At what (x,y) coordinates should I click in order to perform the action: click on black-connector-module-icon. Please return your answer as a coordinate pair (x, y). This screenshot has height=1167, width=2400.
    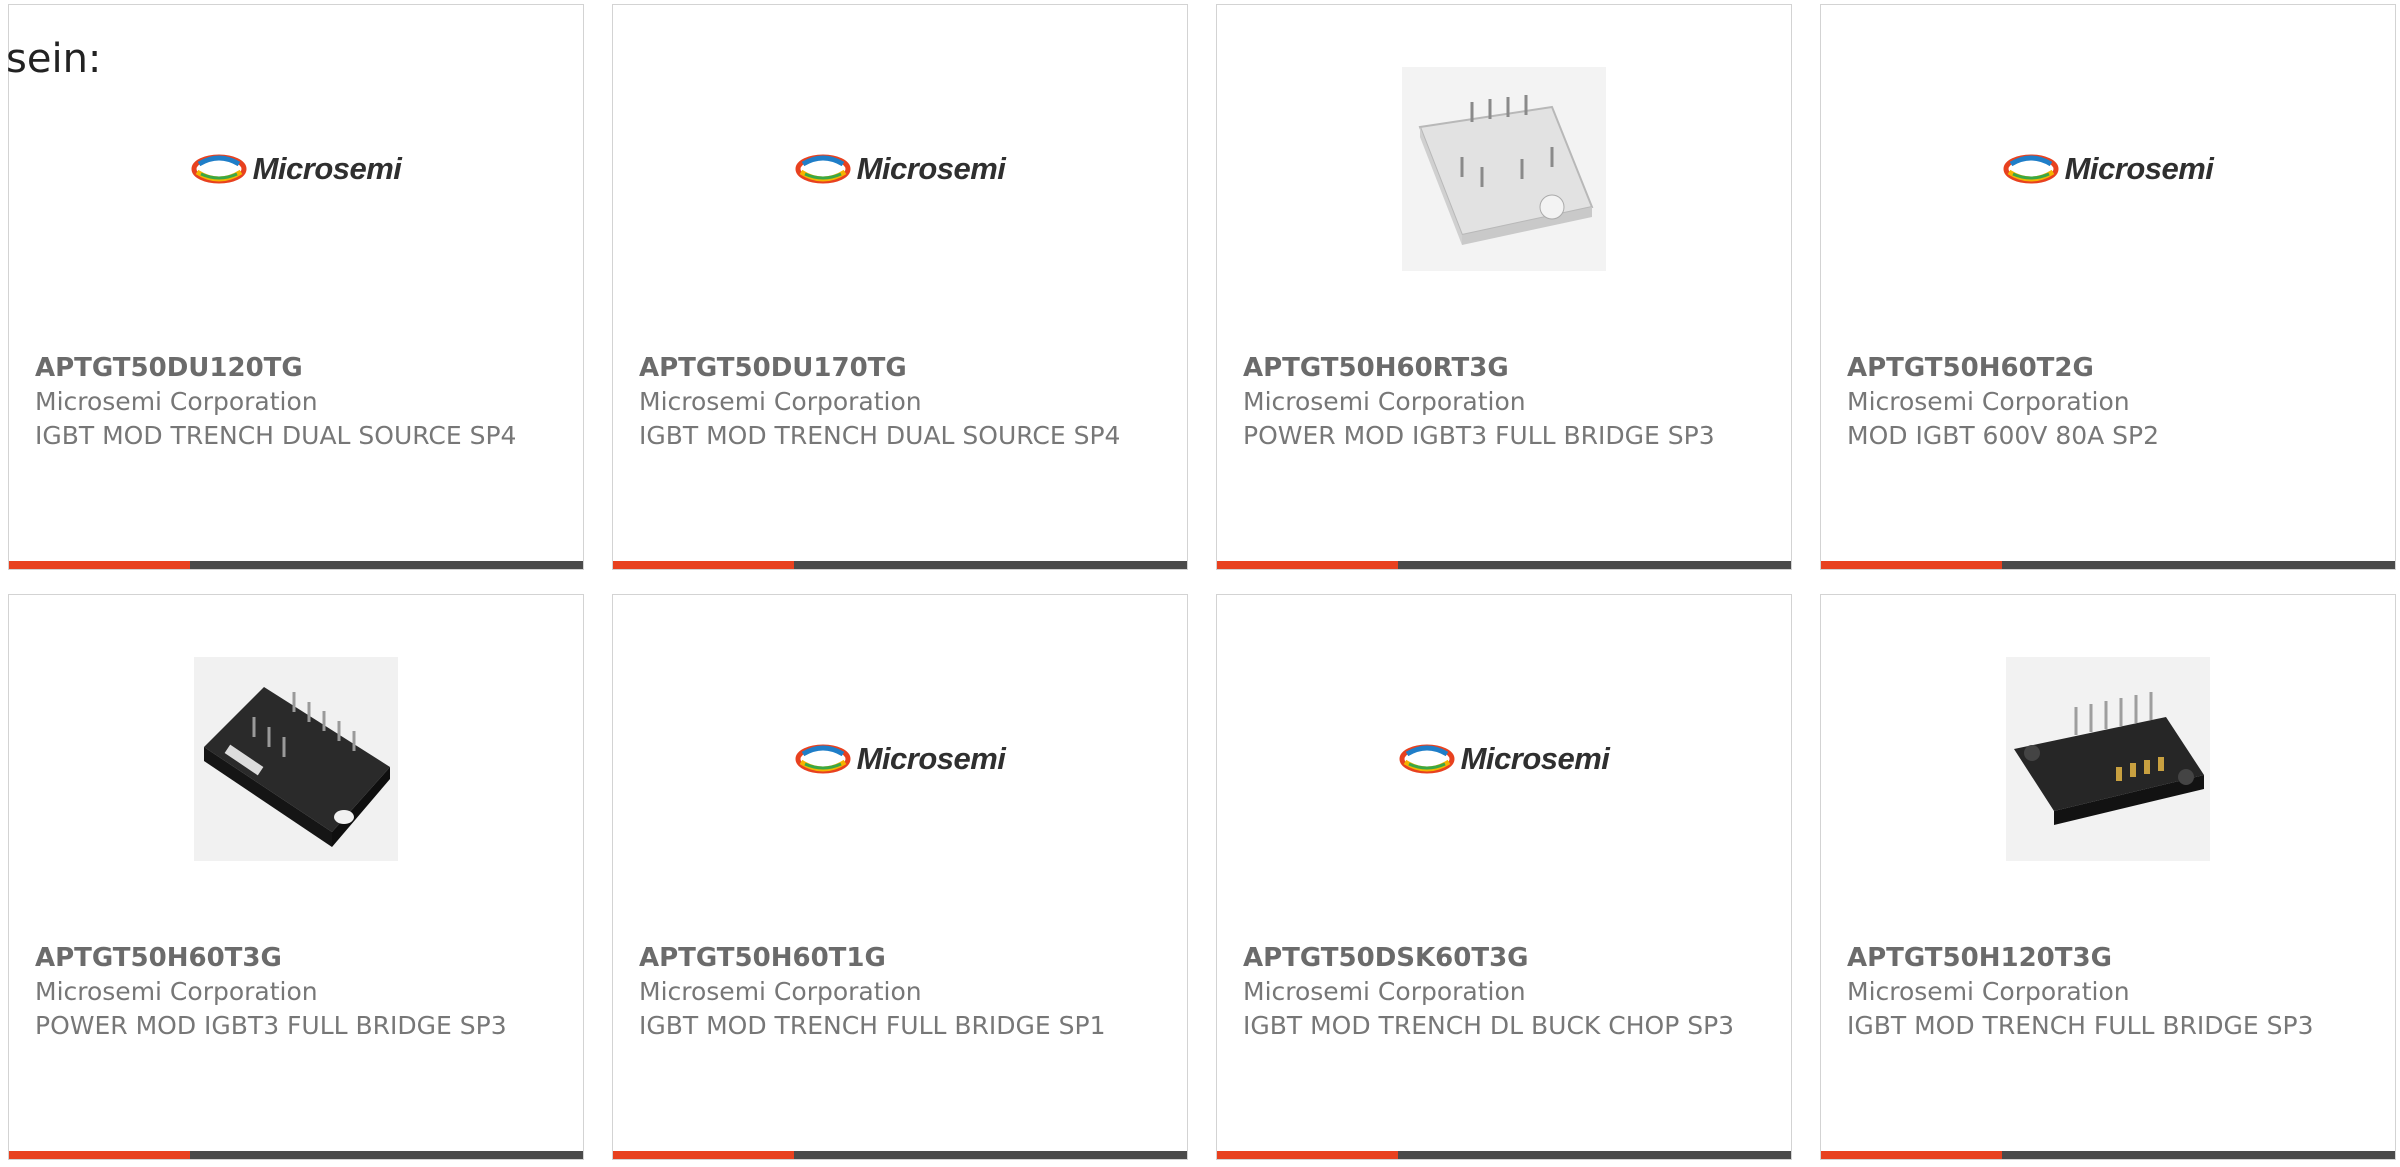
    Looking at the image, I should click on (2108, 759).